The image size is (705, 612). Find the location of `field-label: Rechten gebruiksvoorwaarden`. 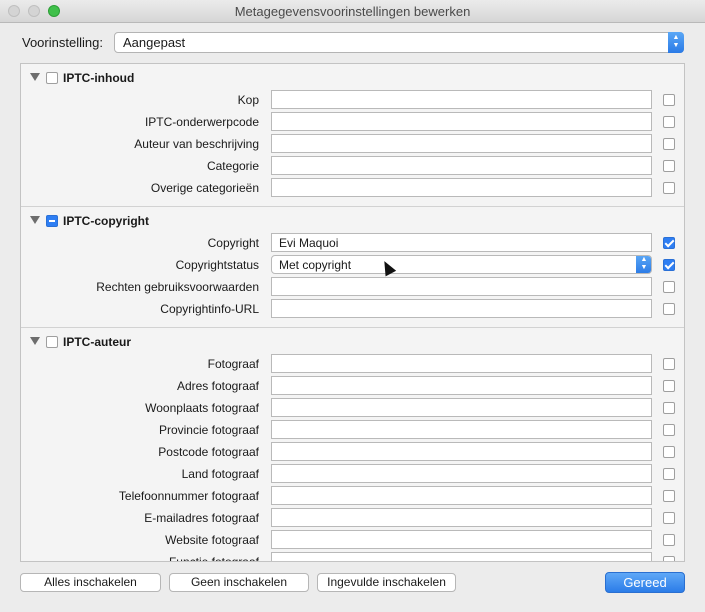

field-label: Rechten gebruiksvoorwaarden is located at coordinates (177, 287).